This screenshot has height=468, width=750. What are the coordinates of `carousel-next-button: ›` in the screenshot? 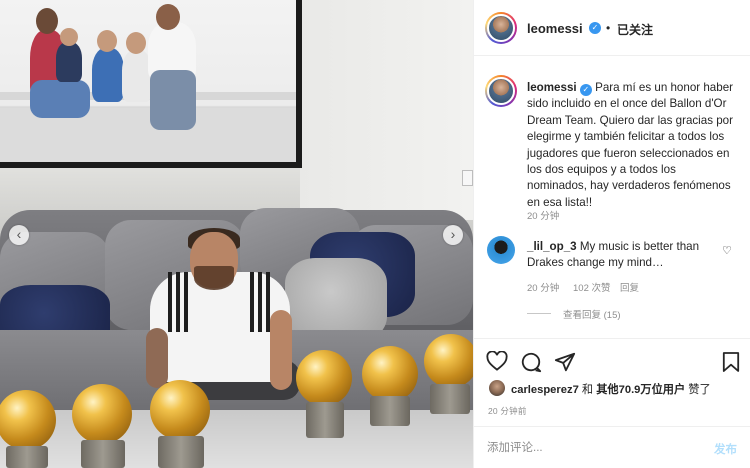 It's located at (453, 235).